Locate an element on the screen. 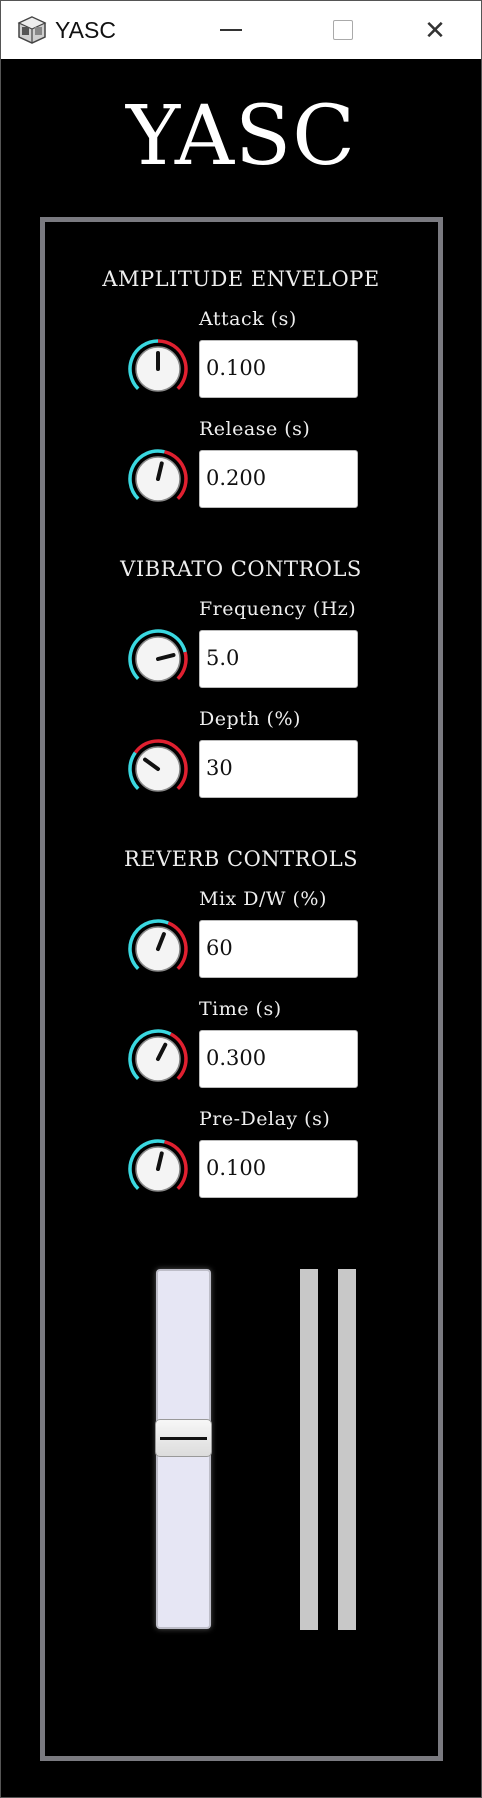 This screenshot has width=482, height=1798. volume-slider-handle is located at coordinates (183, 1438).